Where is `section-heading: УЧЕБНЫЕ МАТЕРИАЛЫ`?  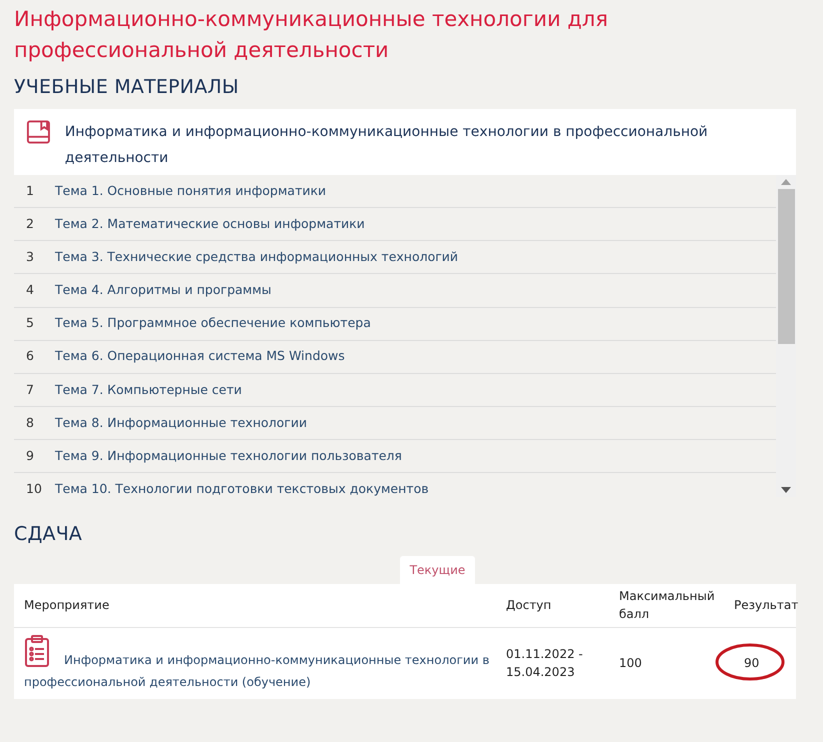 section-heading: УЧЕБНЫЕ МАТЕРИАЛЫ is located at coordinates (127, 87).